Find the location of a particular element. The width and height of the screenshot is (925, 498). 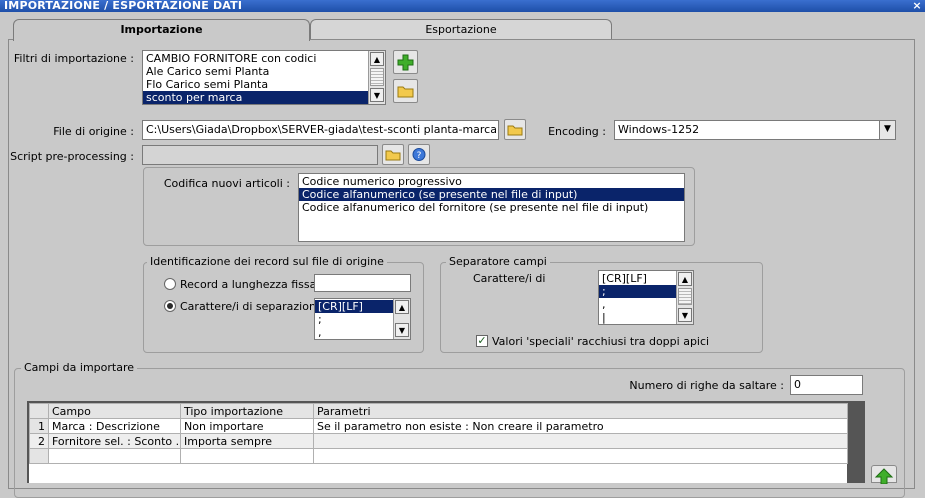

righe-saltare-label: Numero di righe da saltare : is located at coordinates (706, 385).